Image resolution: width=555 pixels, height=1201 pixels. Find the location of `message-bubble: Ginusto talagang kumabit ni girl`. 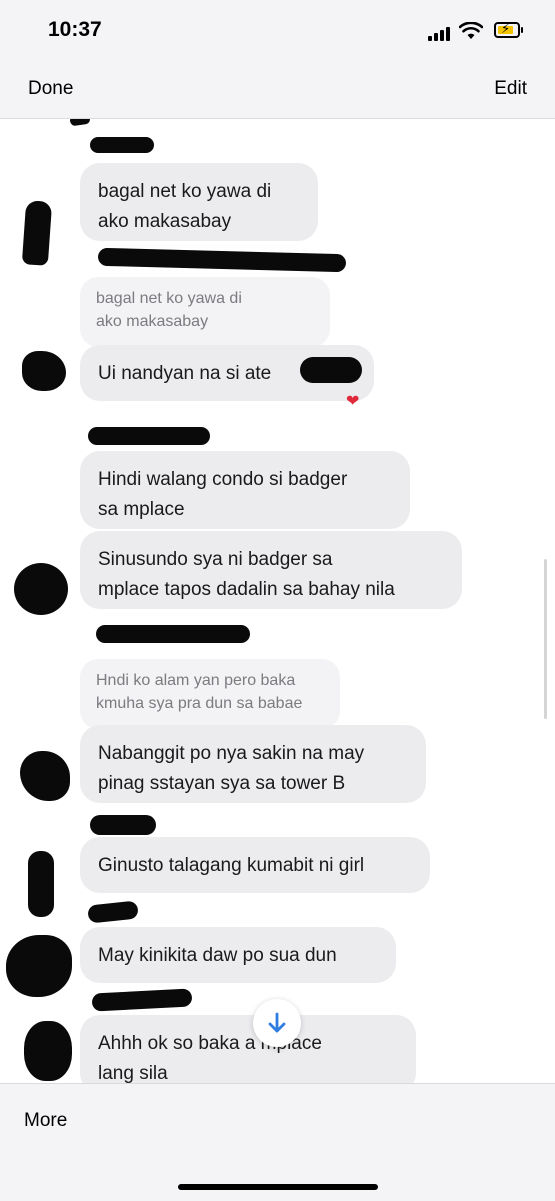

message-bubble: Ginusto talagang kumabit ni girl is located at coordinates (255, 865).